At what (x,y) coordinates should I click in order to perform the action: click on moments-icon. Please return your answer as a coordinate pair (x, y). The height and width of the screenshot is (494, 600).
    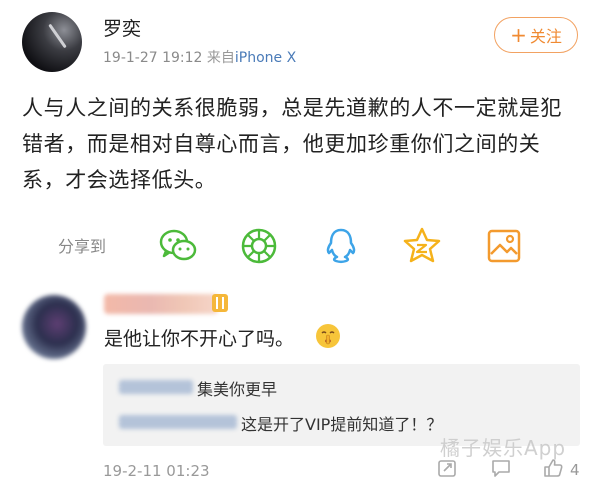
    Looking at the image, I should click on (259, 246).